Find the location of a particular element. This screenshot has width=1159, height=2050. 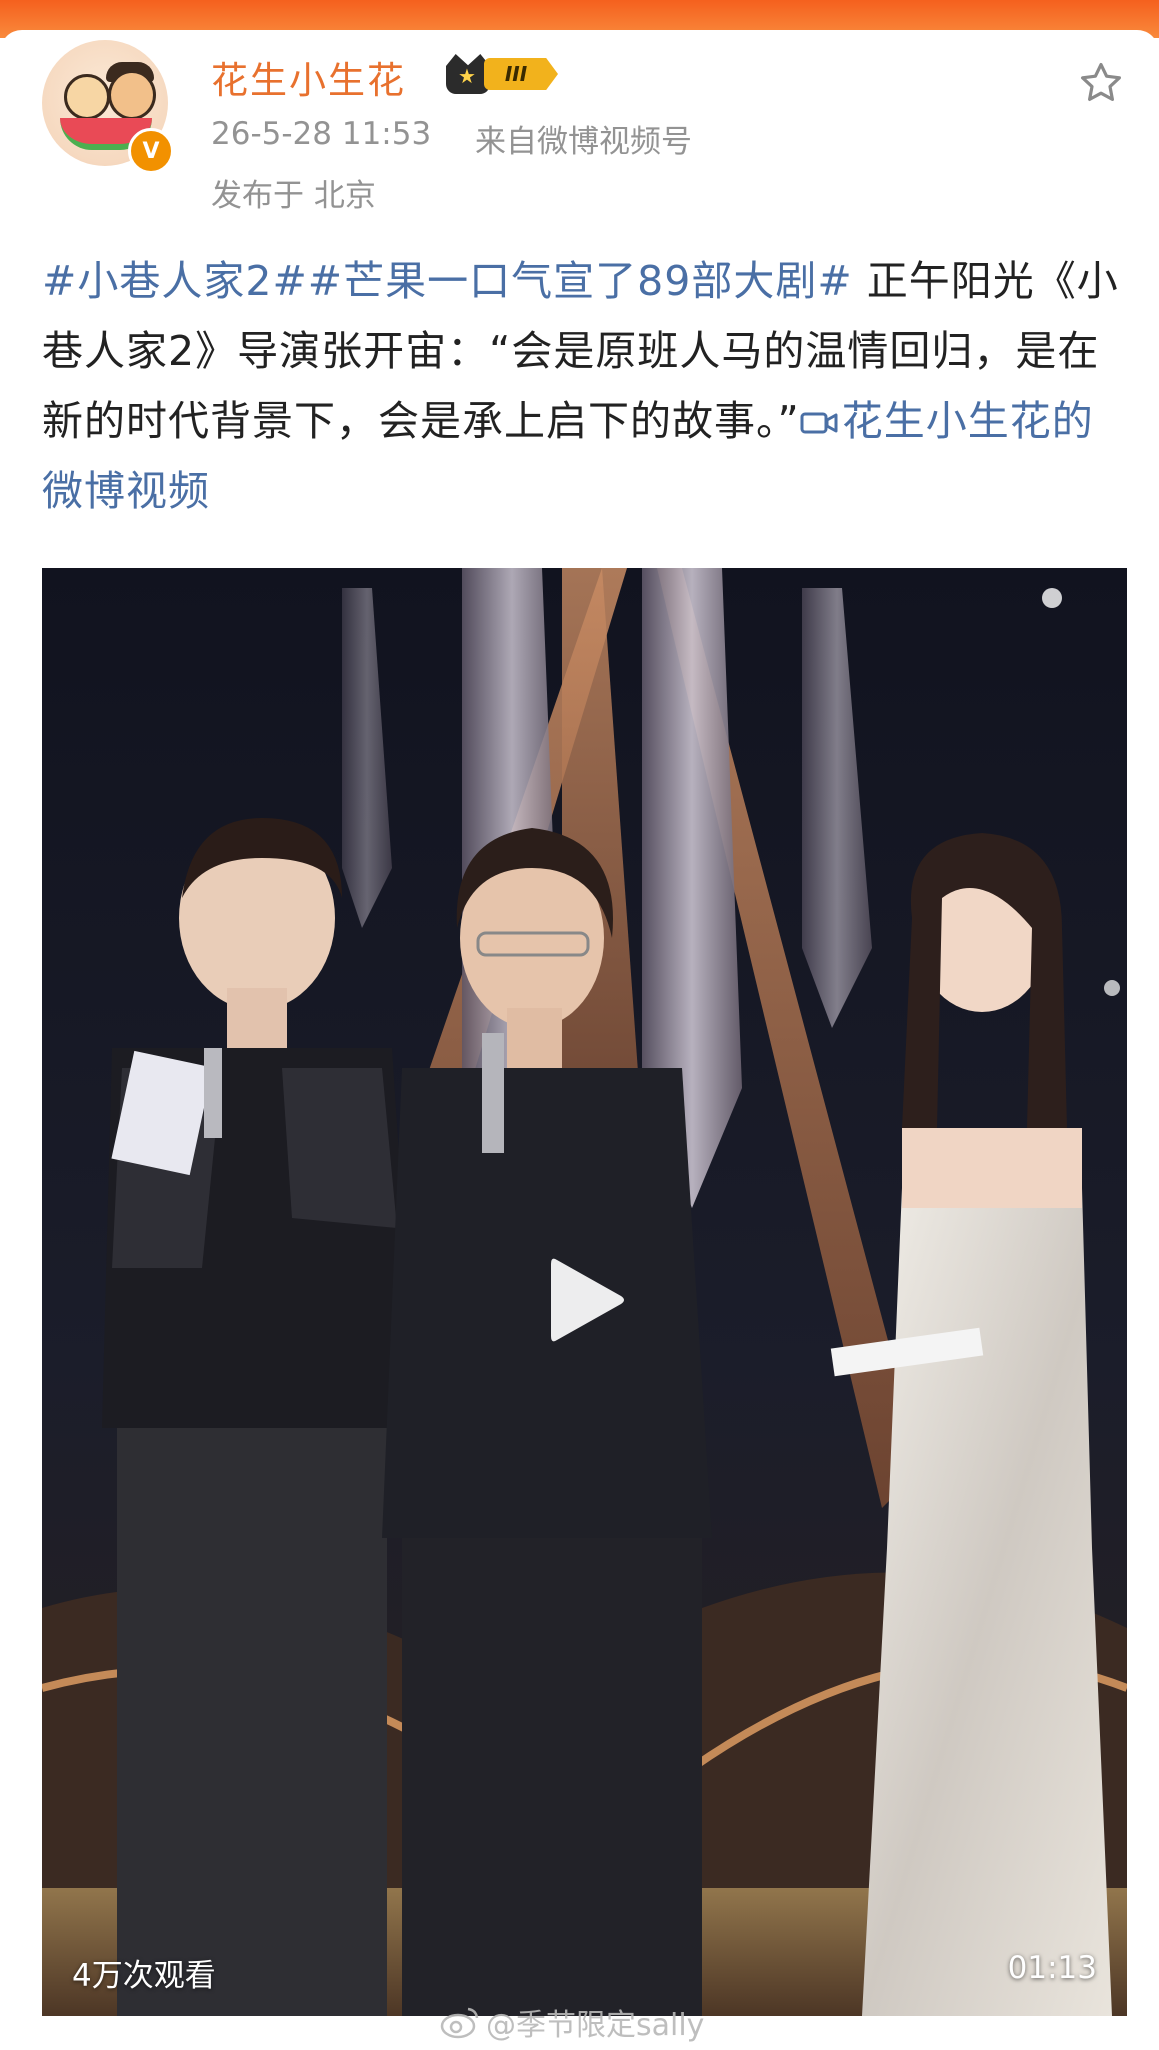

post-source: 来自微博视频号 is located at coordinates (583, 138).